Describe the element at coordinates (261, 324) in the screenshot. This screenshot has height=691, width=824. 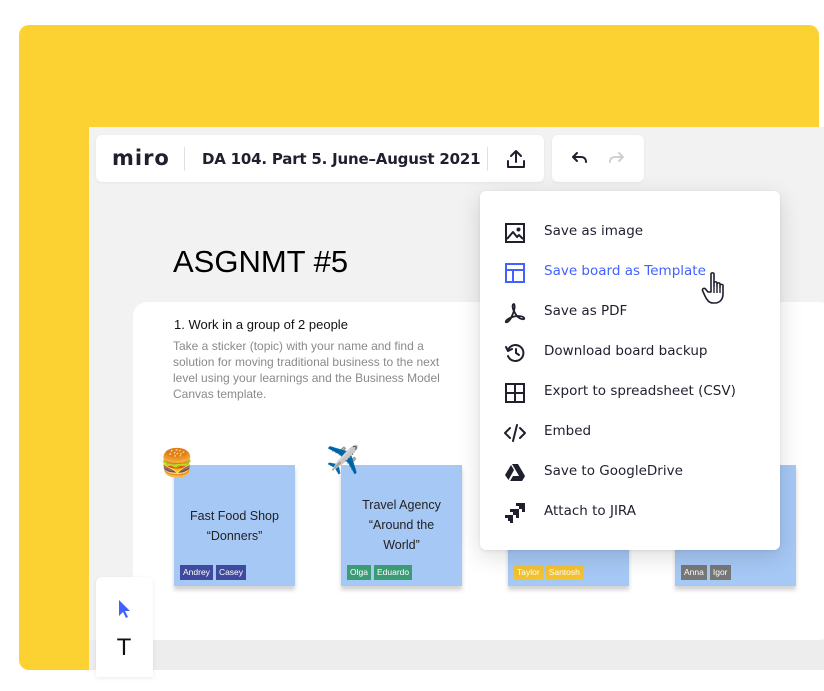
I see `task-title: 1. Work in a group of 2 people` at that location.